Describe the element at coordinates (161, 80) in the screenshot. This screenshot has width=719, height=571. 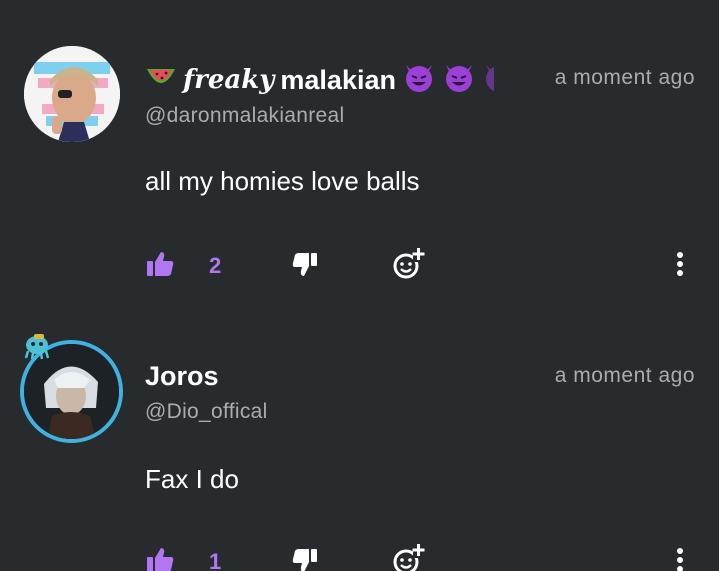
I see `watermelon-icon` at that location.